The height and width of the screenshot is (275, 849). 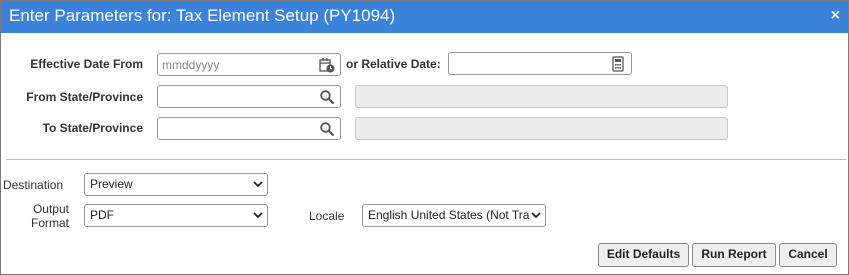 What do you see at coordinates (33, 185) in the screenshot?
I see `destination-label: Destination` at bounding box center [33, 185].